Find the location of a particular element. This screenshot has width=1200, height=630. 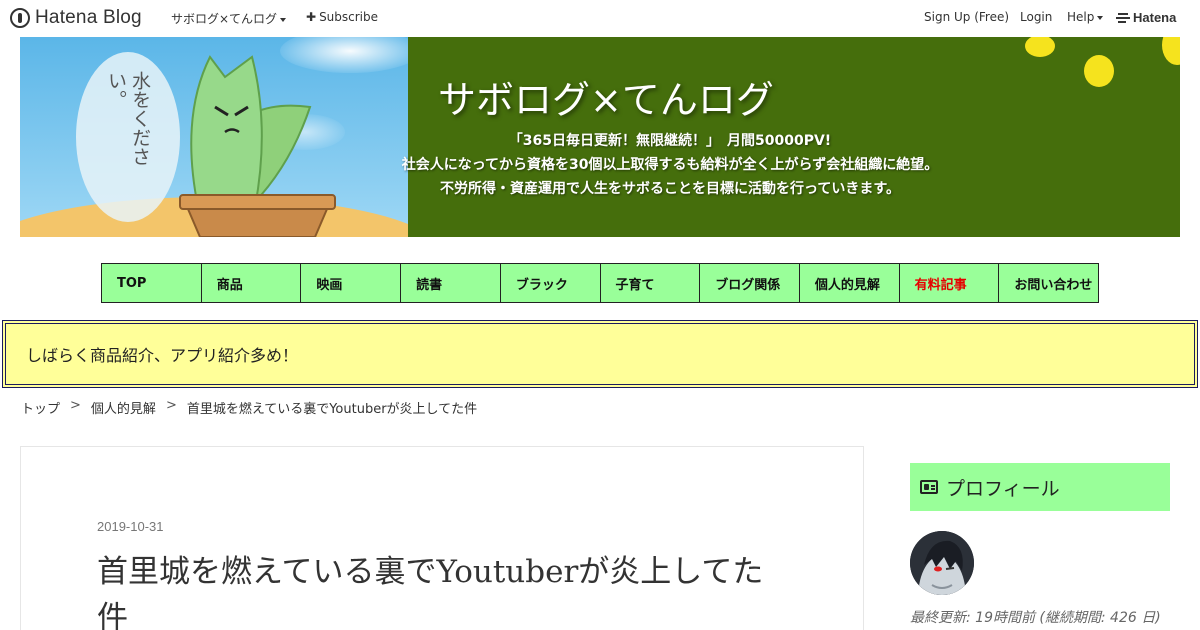

blog-menu-dropdown: サボログ×てんログ is located at coordinates (229, 18).